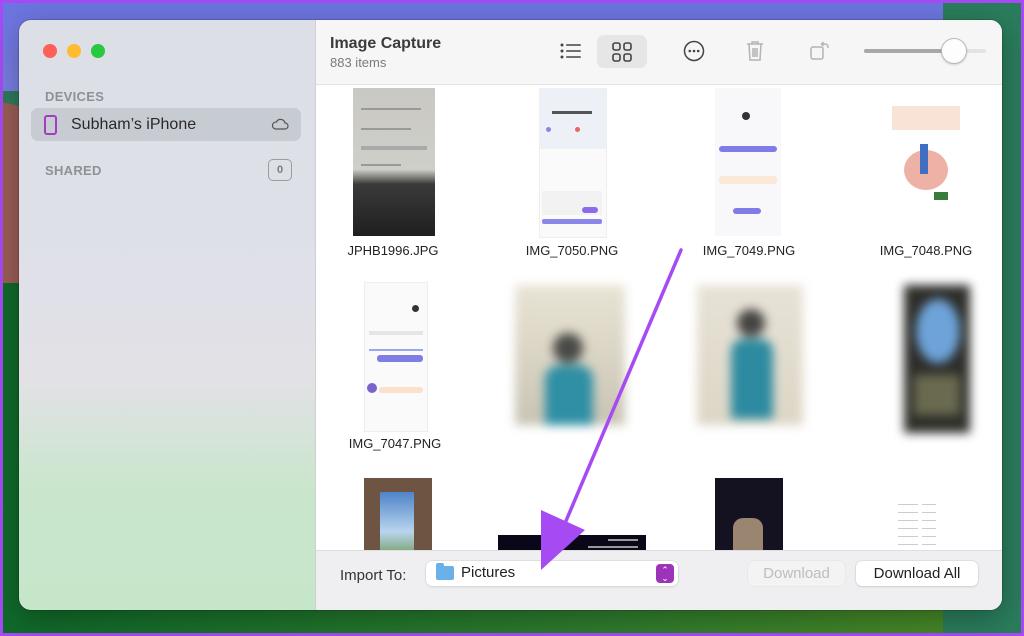 The height and width of the screenshot is (636, 1024). I want to click on item-count: 883 items, so click(358, 62).